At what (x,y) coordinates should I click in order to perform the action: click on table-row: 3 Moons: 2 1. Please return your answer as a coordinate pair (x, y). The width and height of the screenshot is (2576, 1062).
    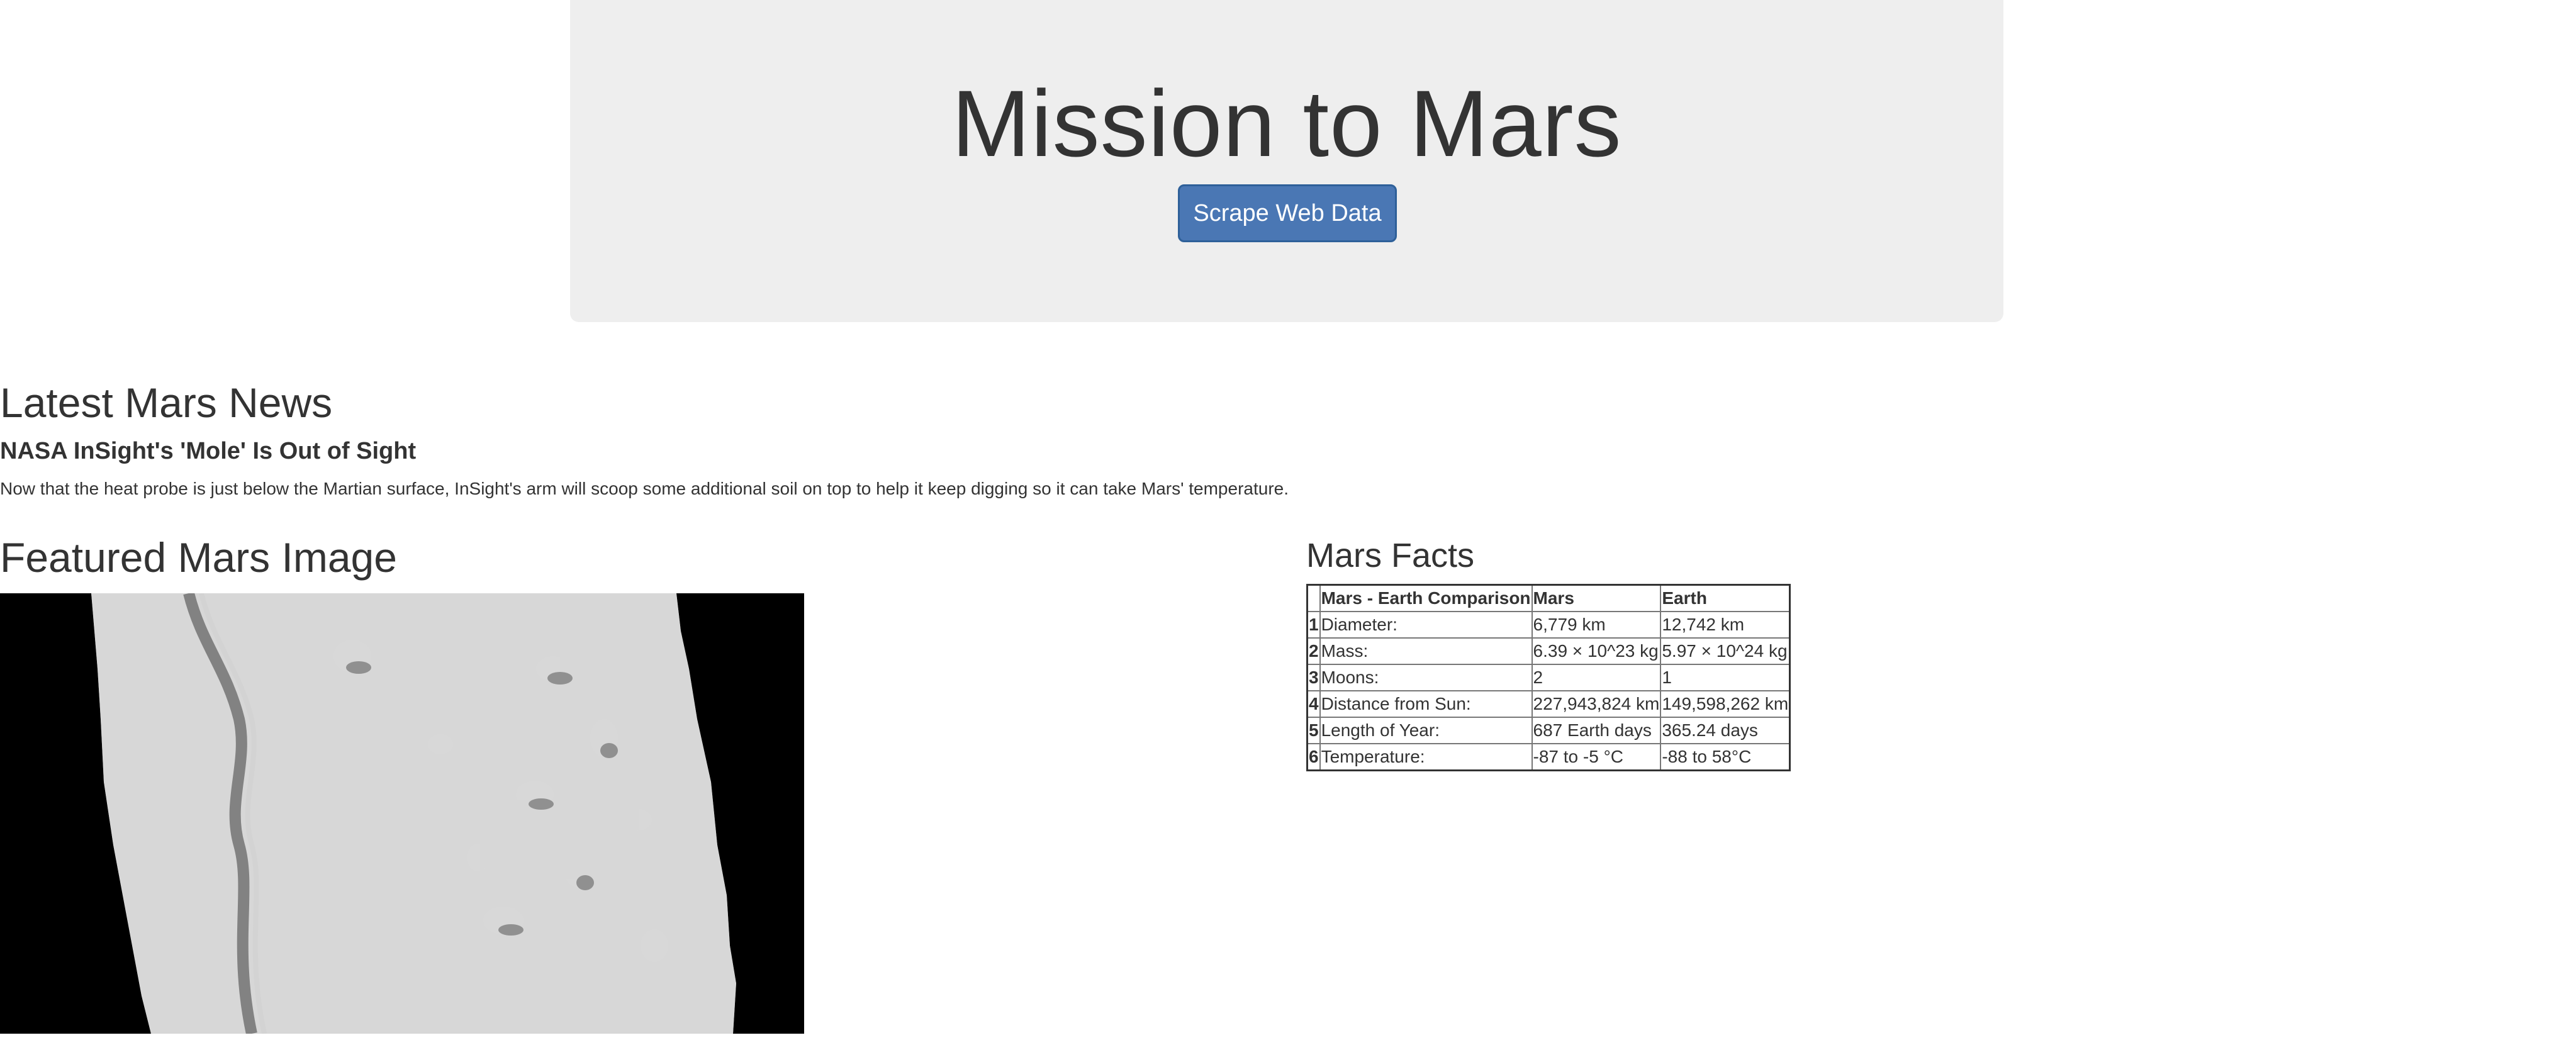
    Looking at the image, I should click on (1548, 677).